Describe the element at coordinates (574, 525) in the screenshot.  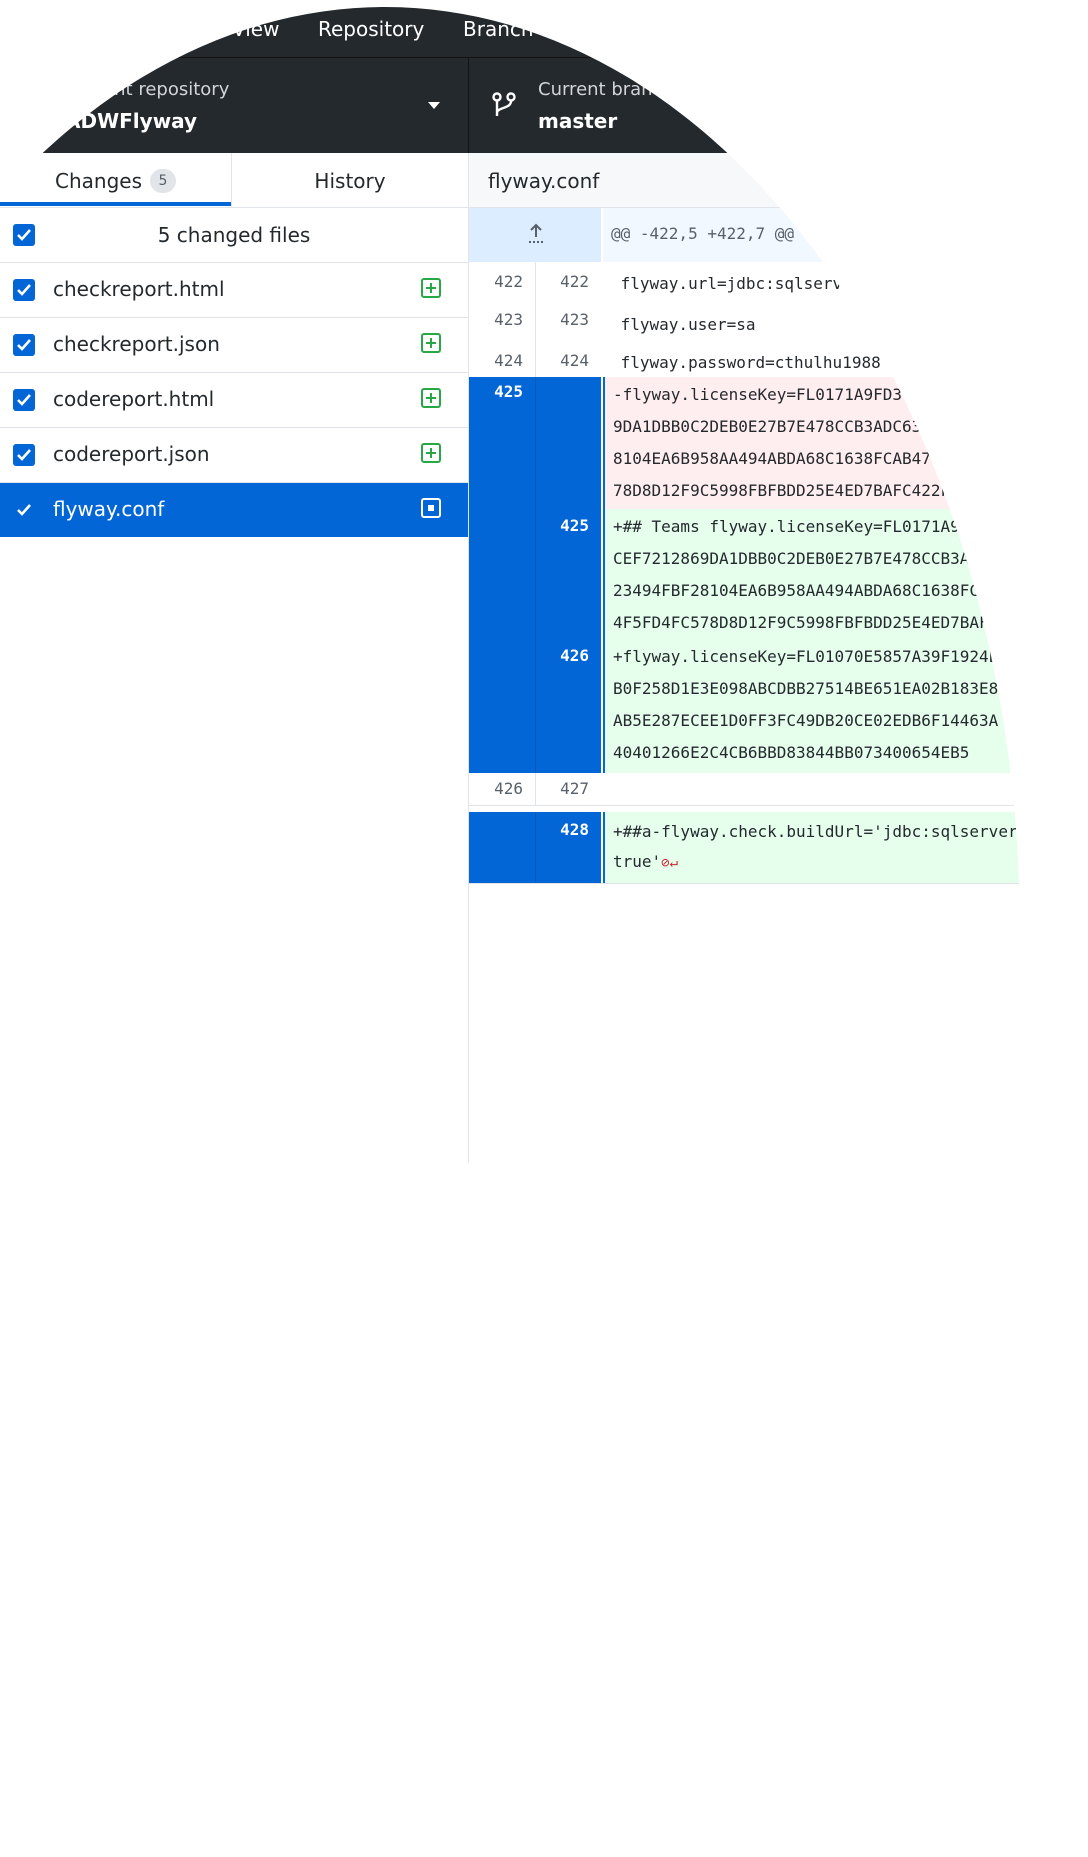
I see `new-line-number: 425` at that location.